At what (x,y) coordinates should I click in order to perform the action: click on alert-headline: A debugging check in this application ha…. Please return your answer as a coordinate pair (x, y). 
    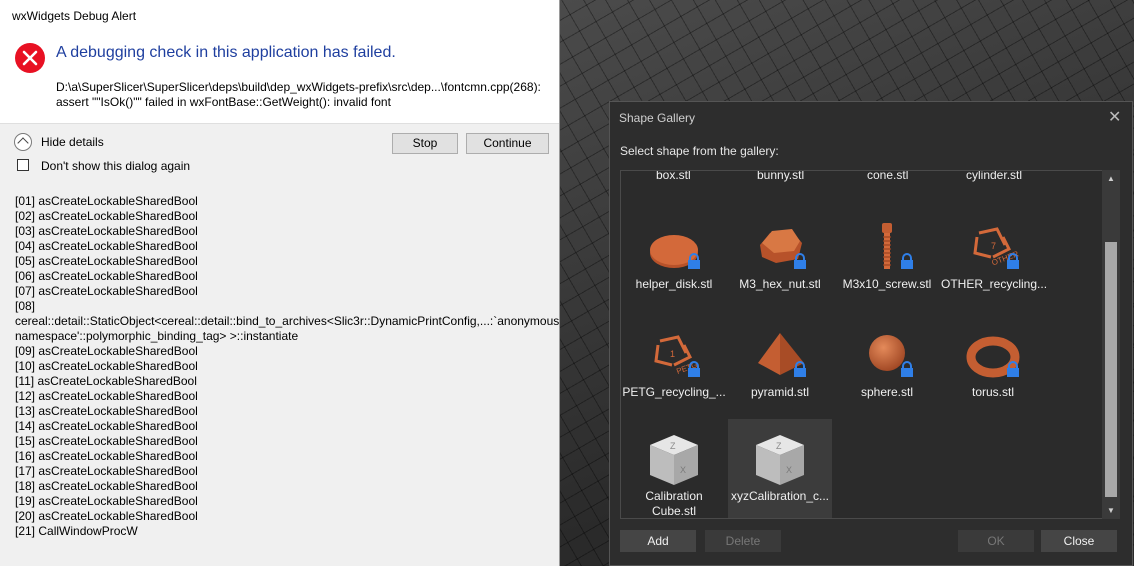
    Looking at the image, I should click on (226, 52).